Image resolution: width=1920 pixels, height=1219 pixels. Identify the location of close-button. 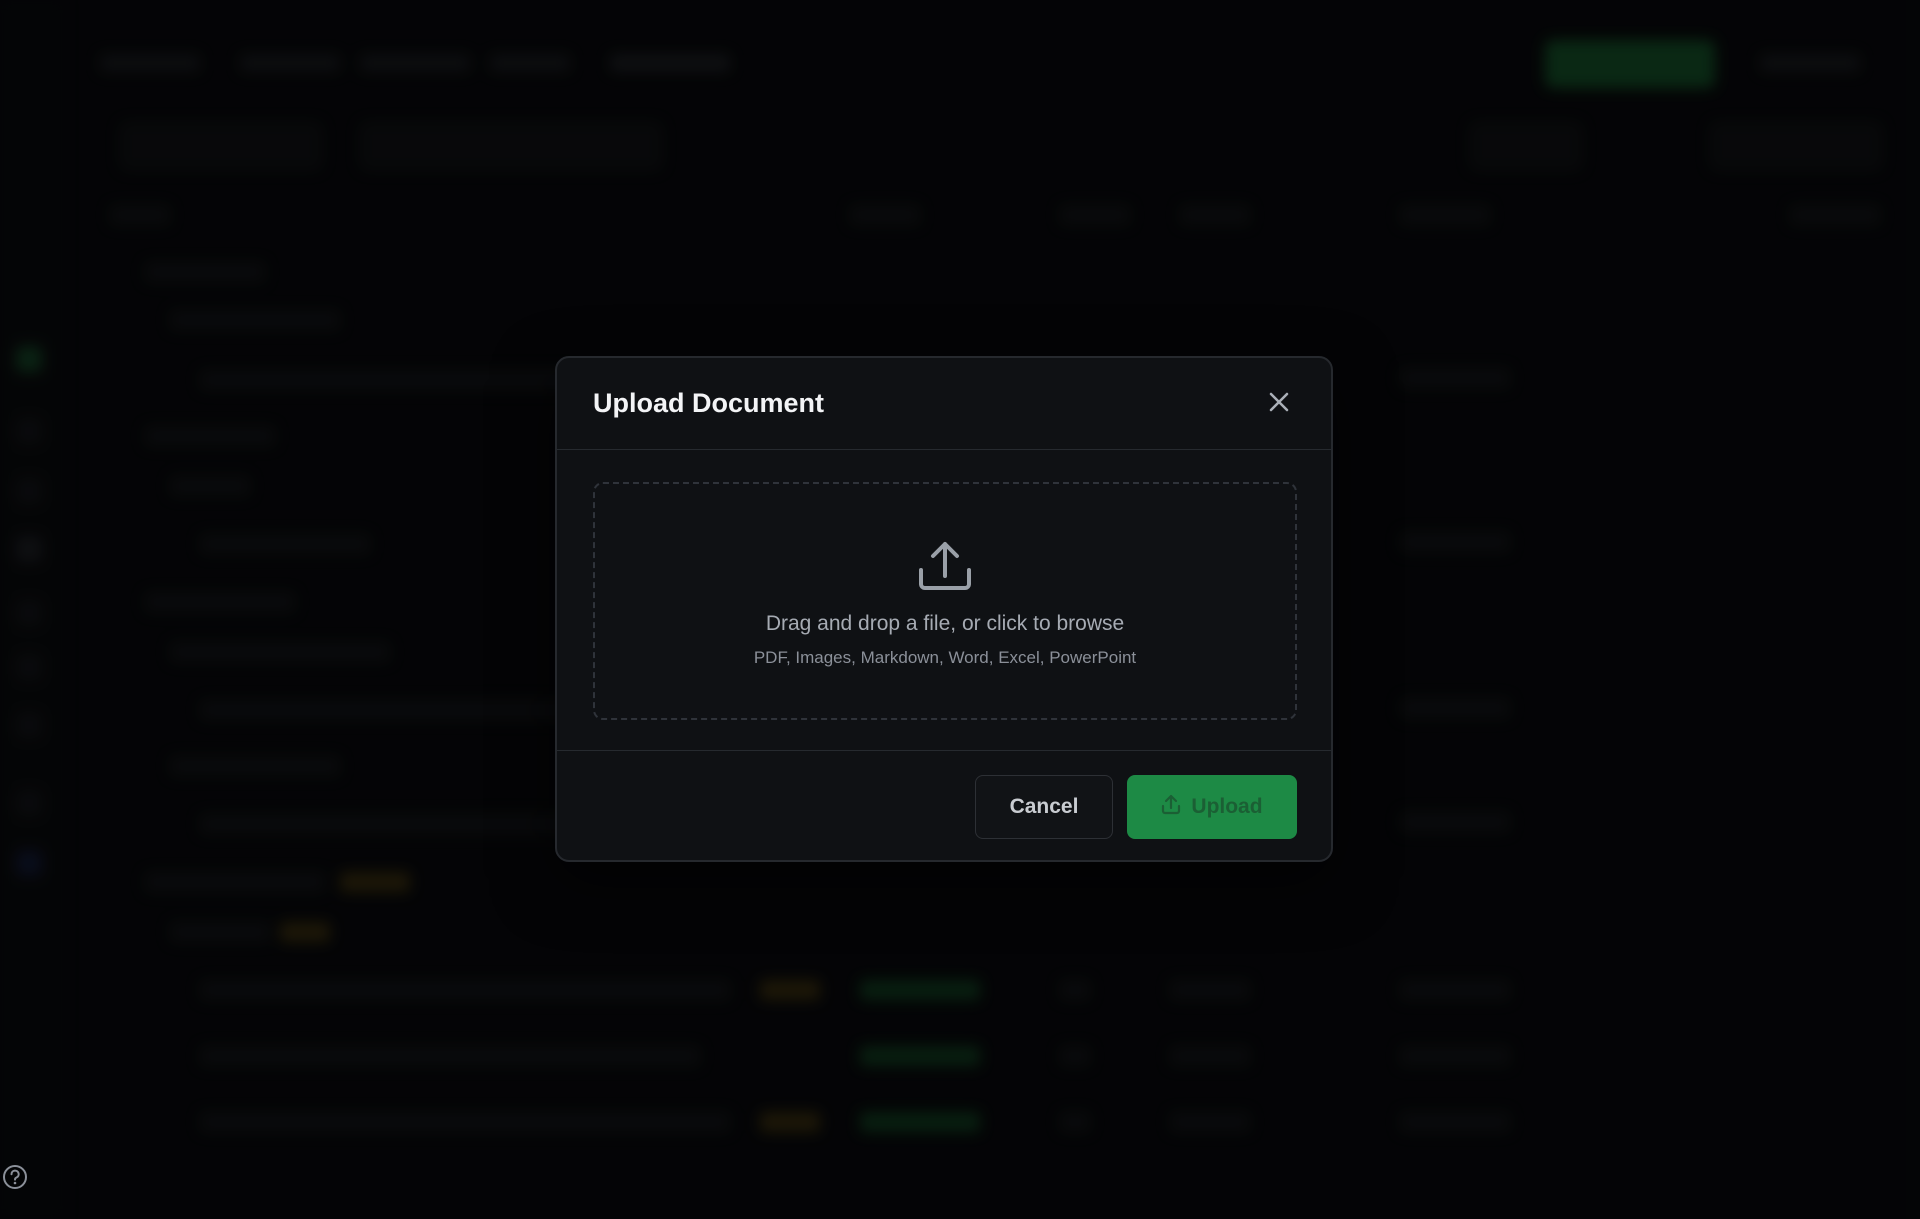
(1279, 404).